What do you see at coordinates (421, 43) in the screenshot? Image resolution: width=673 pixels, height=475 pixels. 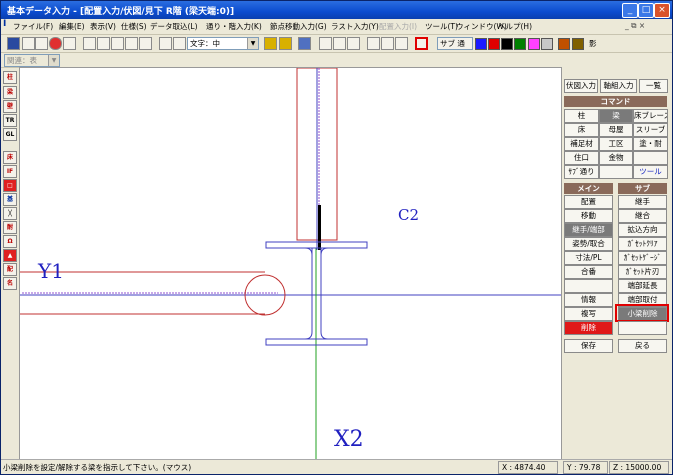 I see `frame-icon` at bounding box center [421, 43].